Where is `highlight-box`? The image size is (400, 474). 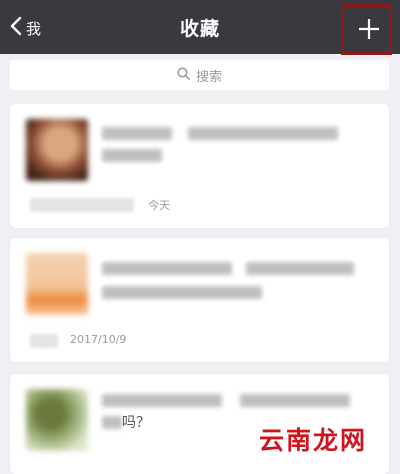 highlight-box is located at coordinates (366, 29).